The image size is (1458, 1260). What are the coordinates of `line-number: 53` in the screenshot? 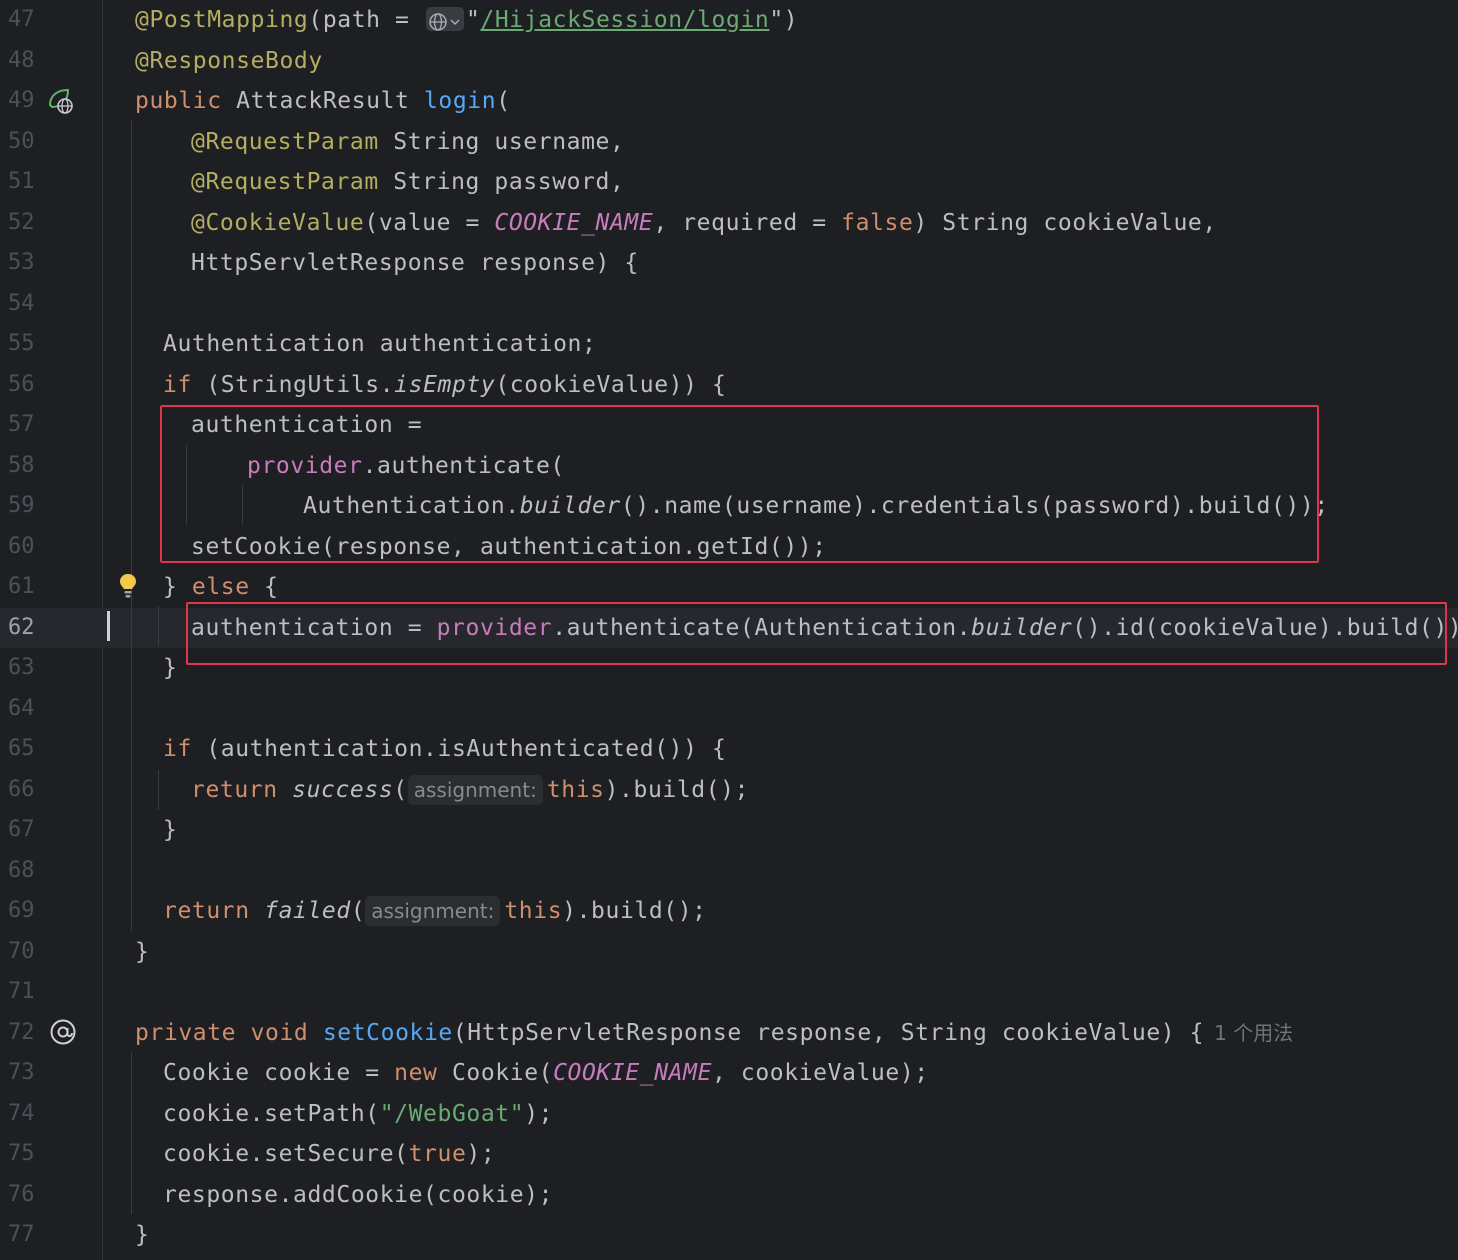 It's located at (20, 263).